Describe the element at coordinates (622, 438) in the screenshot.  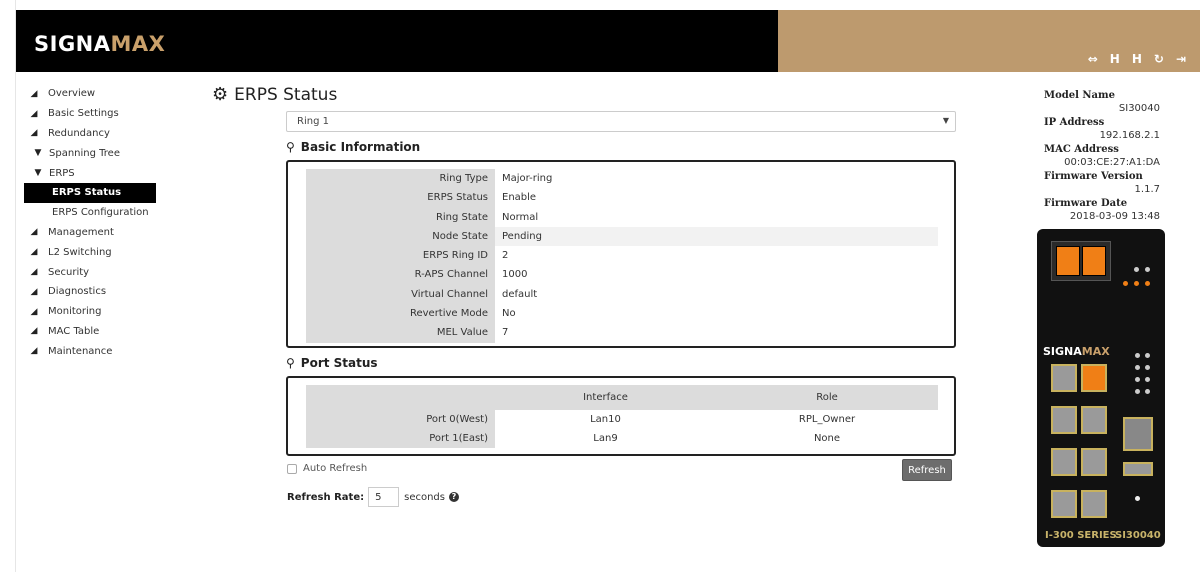
I see `table-row: Port 1(East) Lan9 None` at that location.